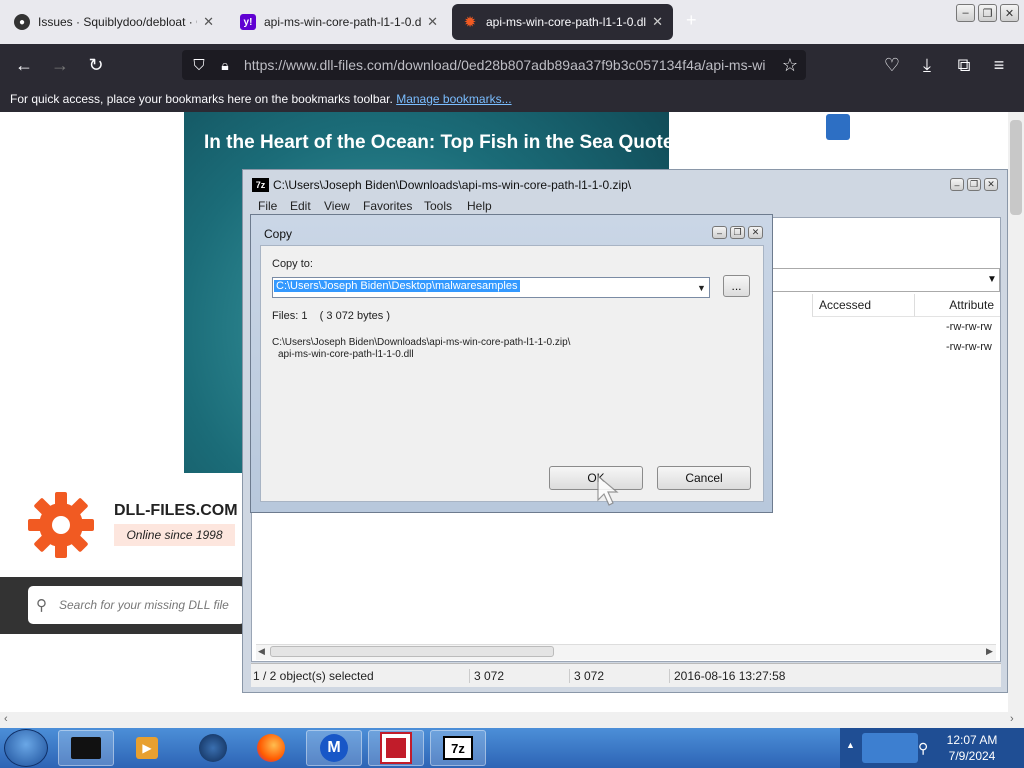  I want to click on status-size: 3 072, so click(486, 676).